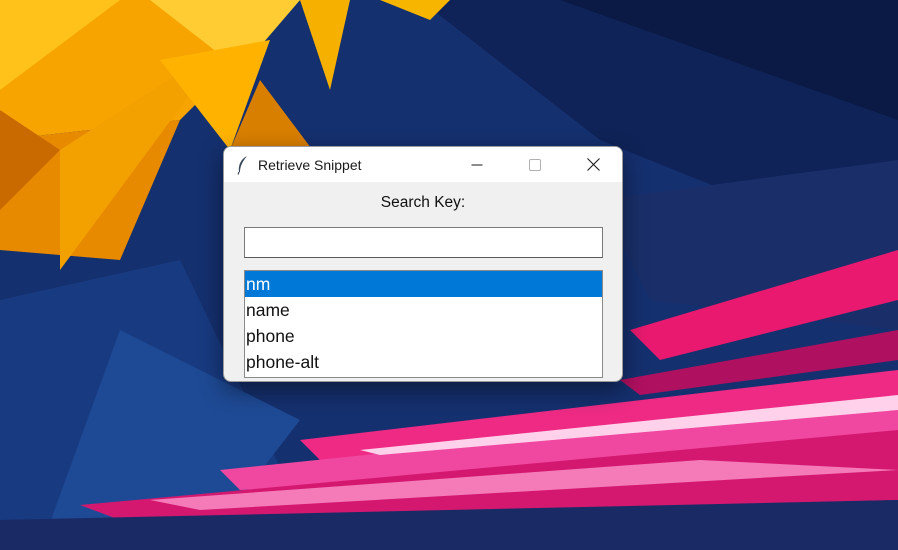  I want to click on snippet-listbox: nm name phone phone-alt, so click(423, 324).